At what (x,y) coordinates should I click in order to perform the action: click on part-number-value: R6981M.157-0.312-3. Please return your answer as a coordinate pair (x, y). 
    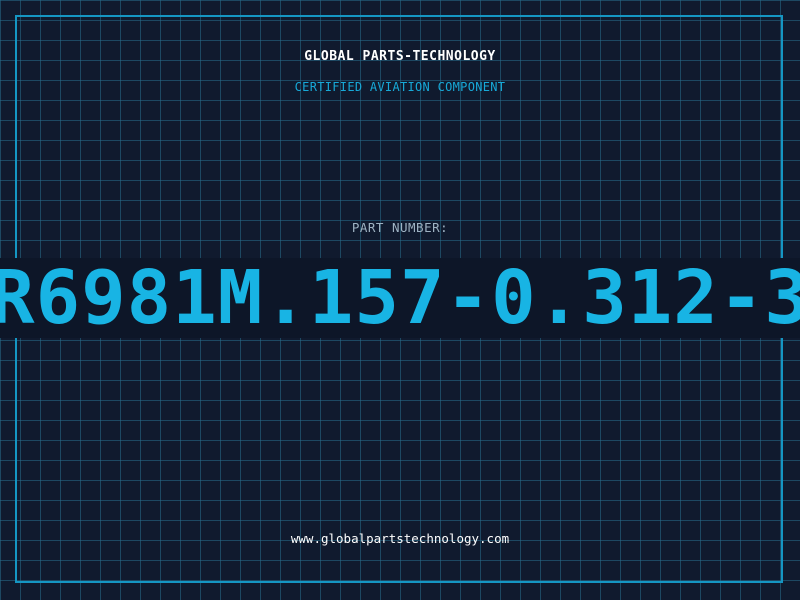
    Looking at the image, I should click on (400, 298).